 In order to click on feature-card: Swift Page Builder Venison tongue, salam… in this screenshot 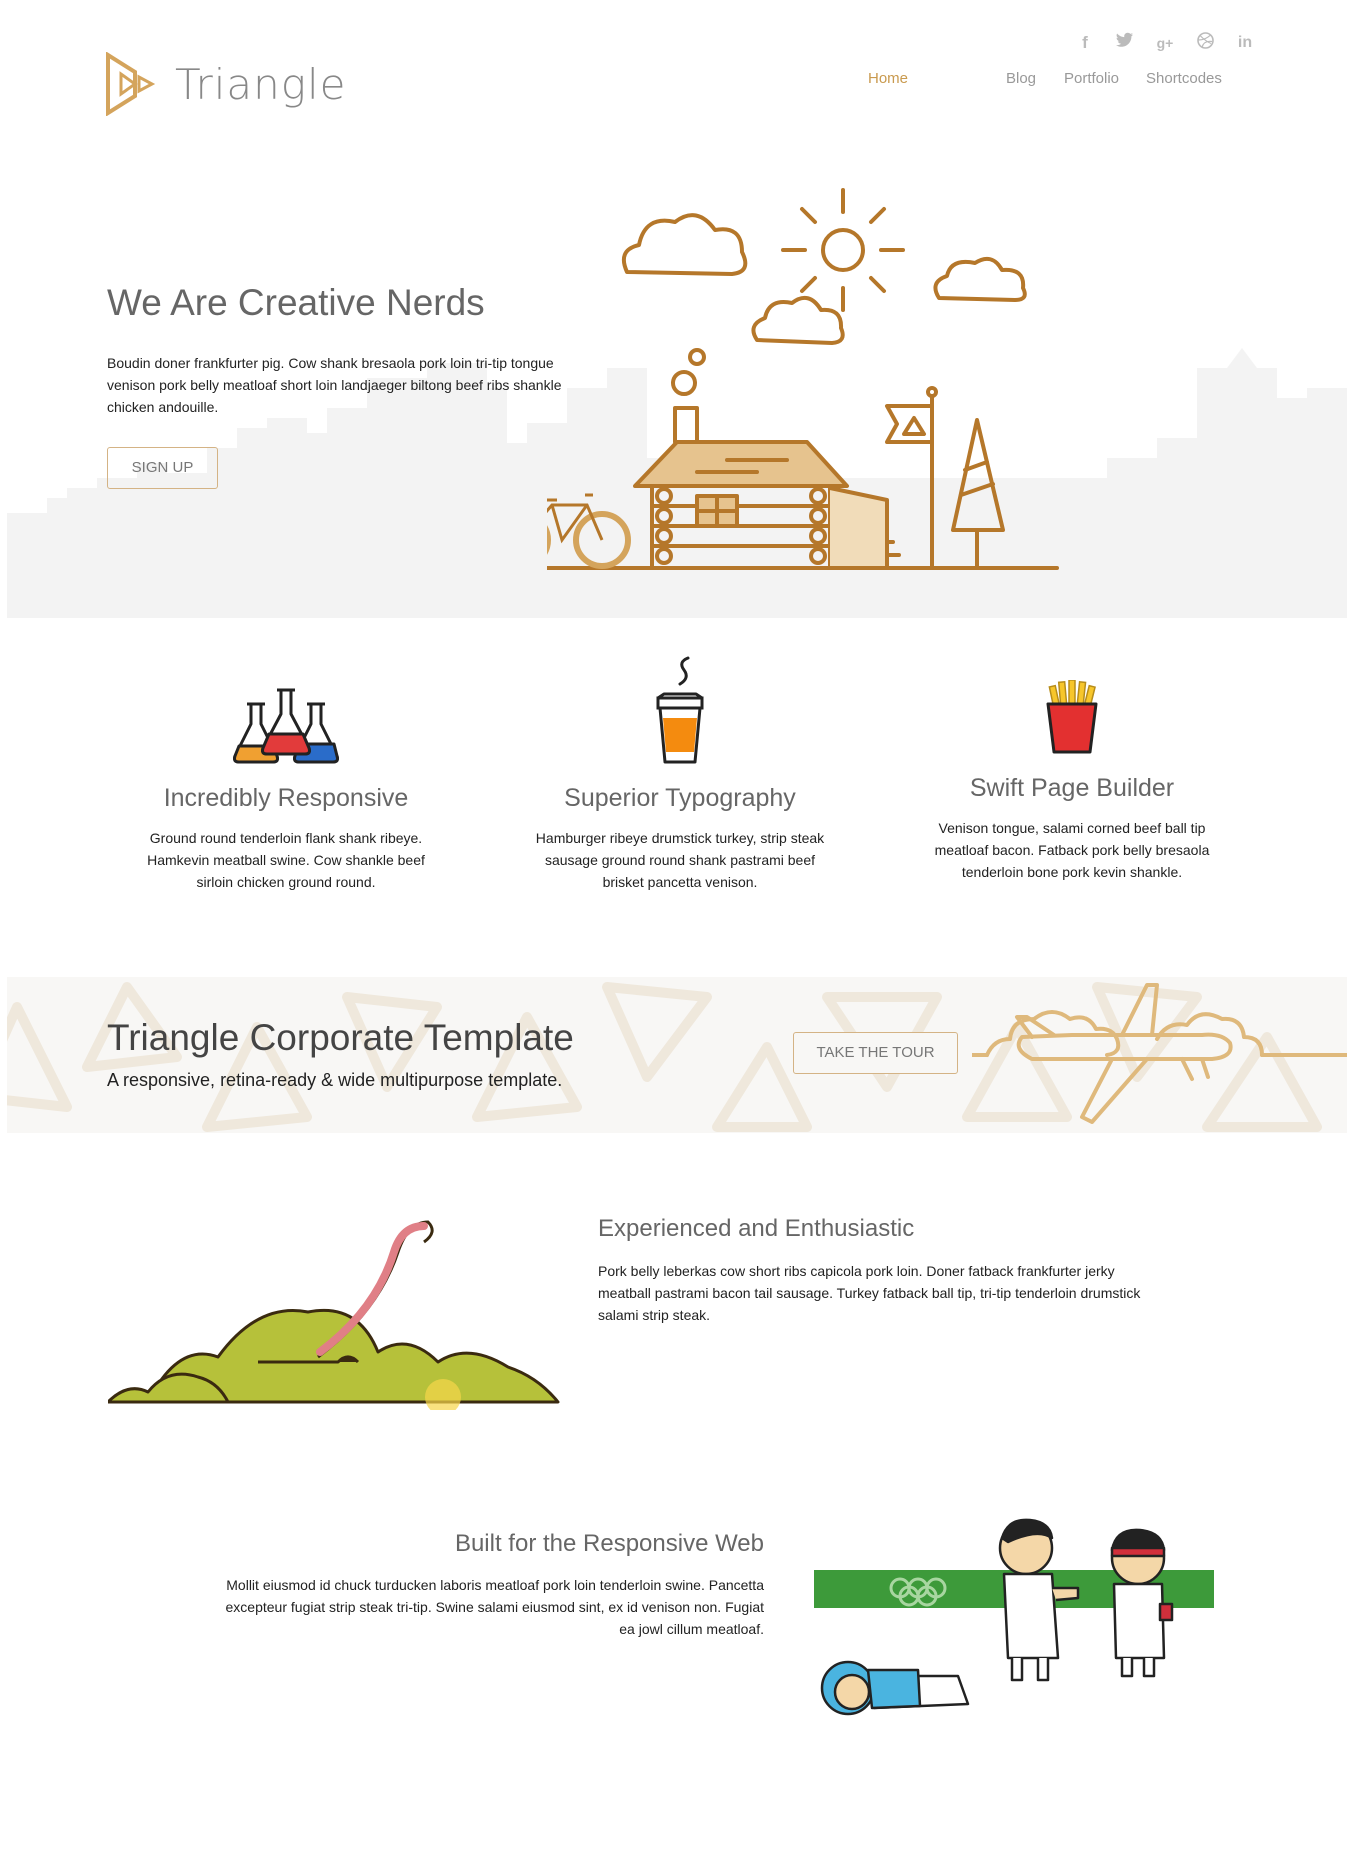, I will do `click(1072, 781)`.